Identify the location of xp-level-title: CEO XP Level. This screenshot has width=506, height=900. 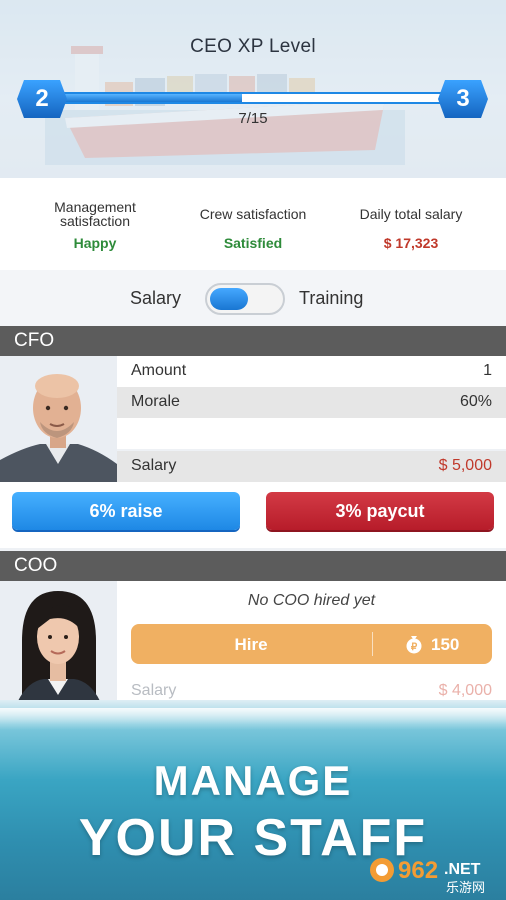
(253, 46).